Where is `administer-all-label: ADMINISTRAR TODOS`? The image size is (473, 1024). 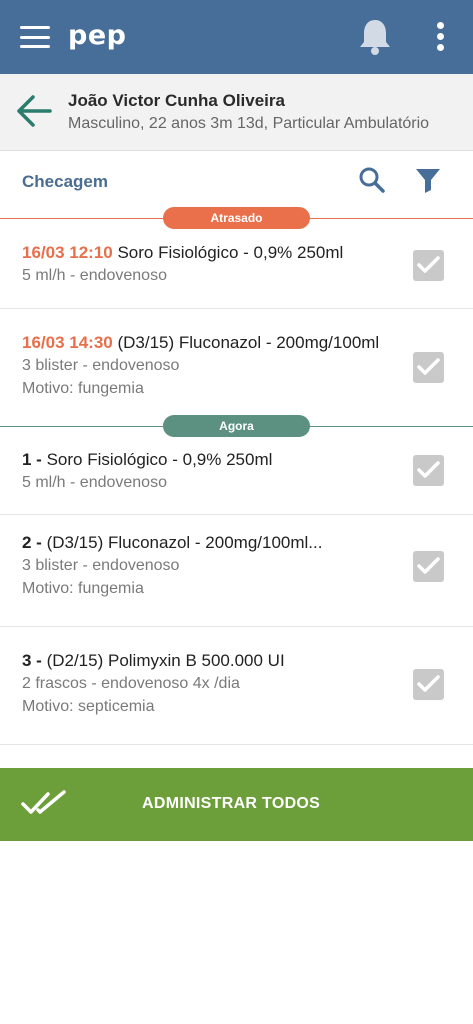
administer-all-label: ADMINISTRAR TODOS is located at coordinates (231, 804).